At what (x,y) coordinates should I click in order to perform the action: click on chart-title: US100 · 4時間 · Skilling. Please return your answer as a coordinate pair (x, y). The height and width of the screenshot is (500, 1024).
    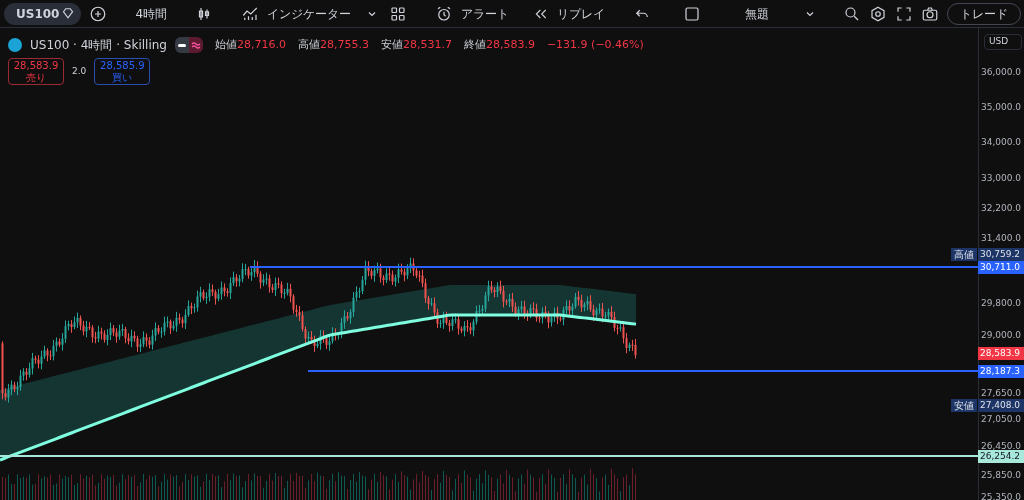
    Looking at the image, I should click on (98, 45).